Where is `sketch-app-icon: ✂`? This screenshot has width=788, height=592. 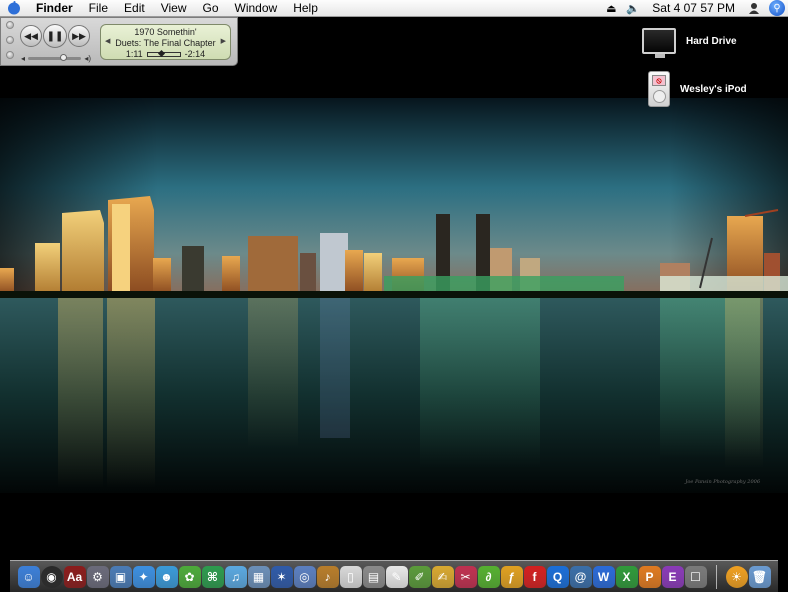
sketch-app-icon: ✂ is located at coordinates (465, 576).